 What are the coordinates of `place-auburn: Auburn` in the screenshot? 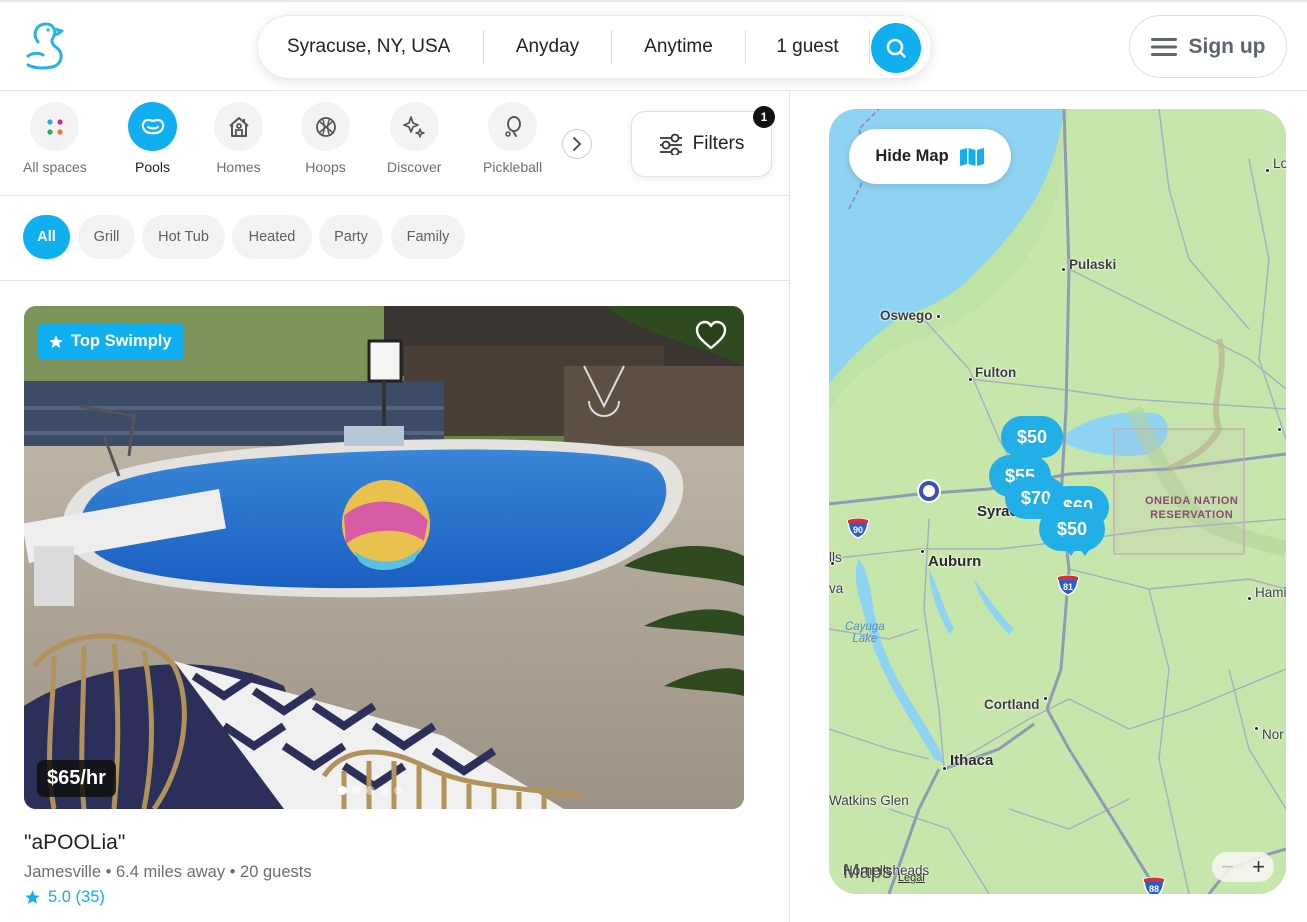 It's located at (955, 561).